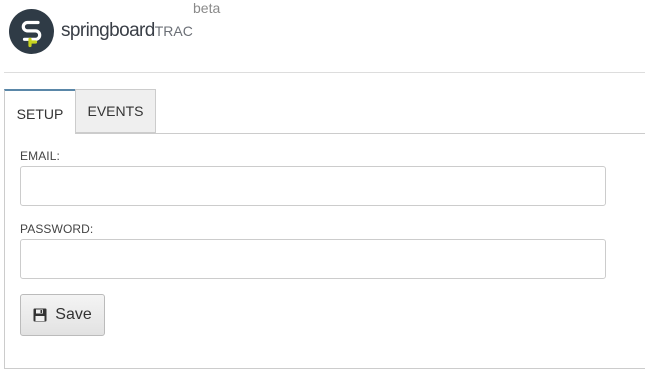  I want to click on password-field, so click(313, 259).